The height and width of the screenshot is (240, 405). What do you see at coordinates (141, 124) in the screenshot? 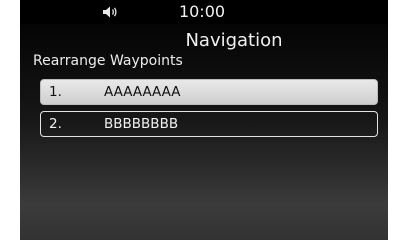
I see `waypoint-name: BBBBBBBB` at bounding box center [141, 124].